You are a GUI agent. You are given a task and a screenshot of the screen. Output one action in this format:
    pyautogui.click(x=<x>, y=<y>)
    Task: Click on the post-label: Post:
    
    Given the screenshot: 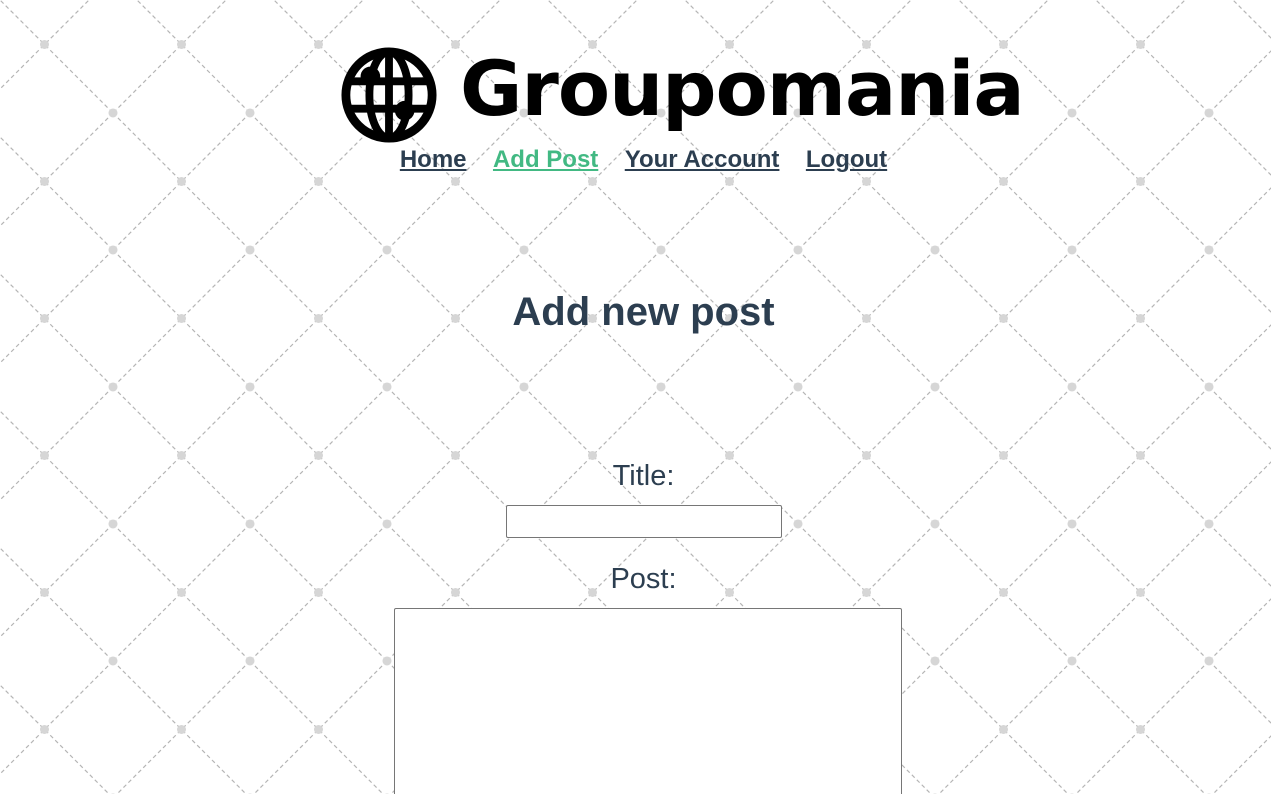 What is the action you would take?
    pyautogui.click(x=643, y=579)
    